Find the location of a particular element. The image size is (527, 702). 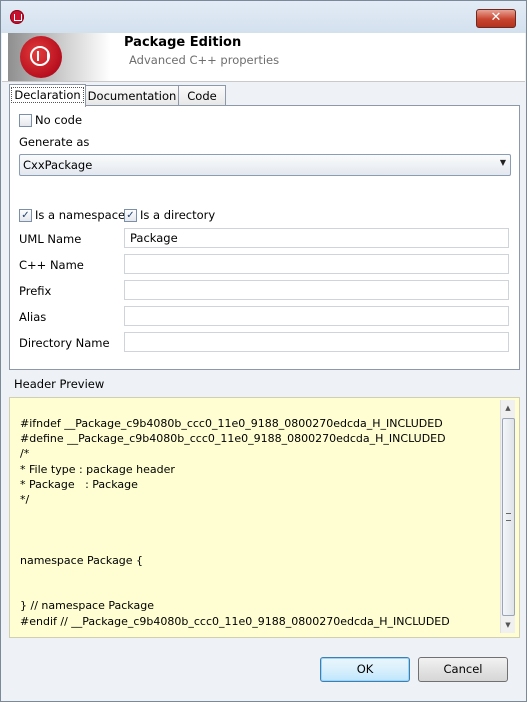

grip-icon is located at coordinates (508, 517).